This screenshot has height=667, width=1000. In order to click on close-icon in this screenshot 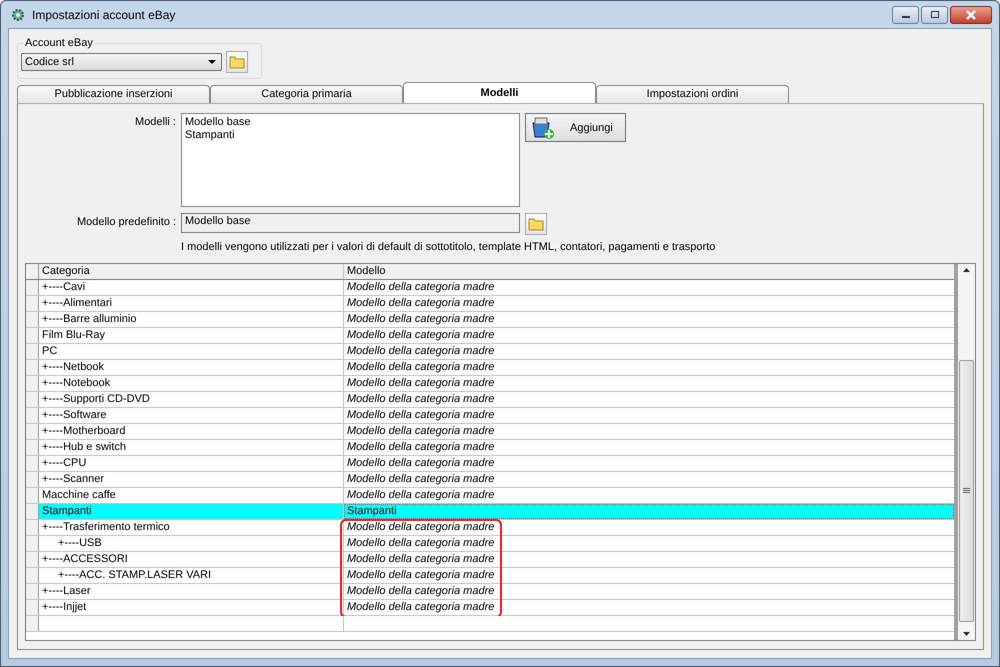, I will do `click(971, 15)`.